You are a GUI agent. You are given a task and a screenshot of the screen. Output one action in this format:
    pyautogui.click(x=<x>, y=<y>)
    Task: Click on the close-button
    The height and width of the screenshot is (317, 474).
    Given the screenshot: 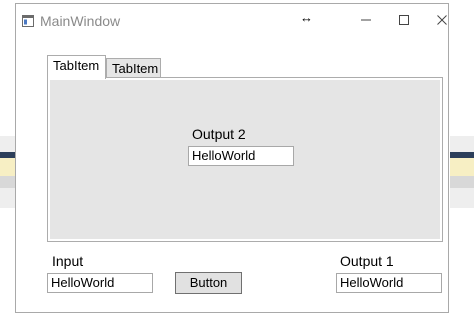 What is the action you would take?
    pyautogui.click(x=442, y=21)
    